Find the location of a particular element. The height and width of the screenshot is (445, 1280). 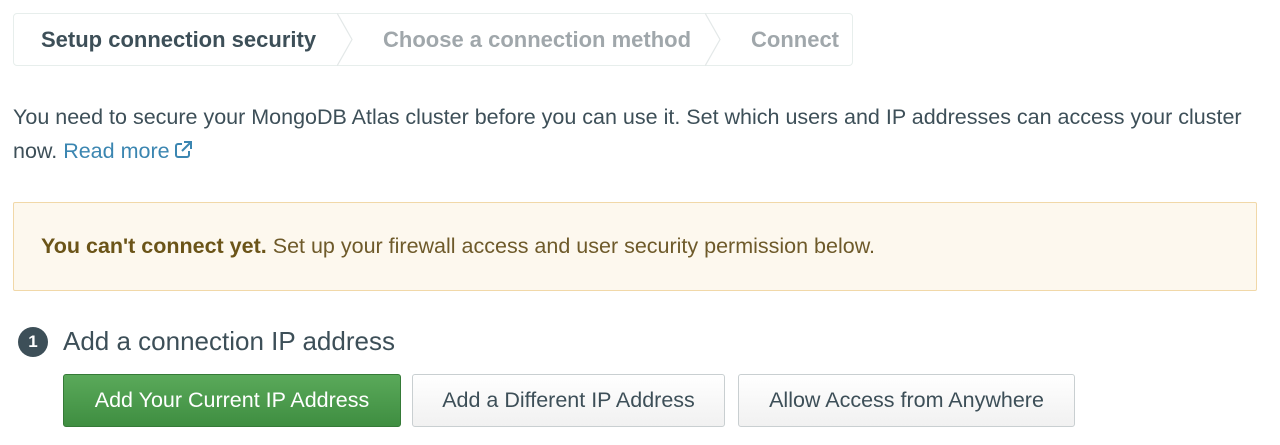

step-number-badge: 1 is located at coordinates (33, 341).